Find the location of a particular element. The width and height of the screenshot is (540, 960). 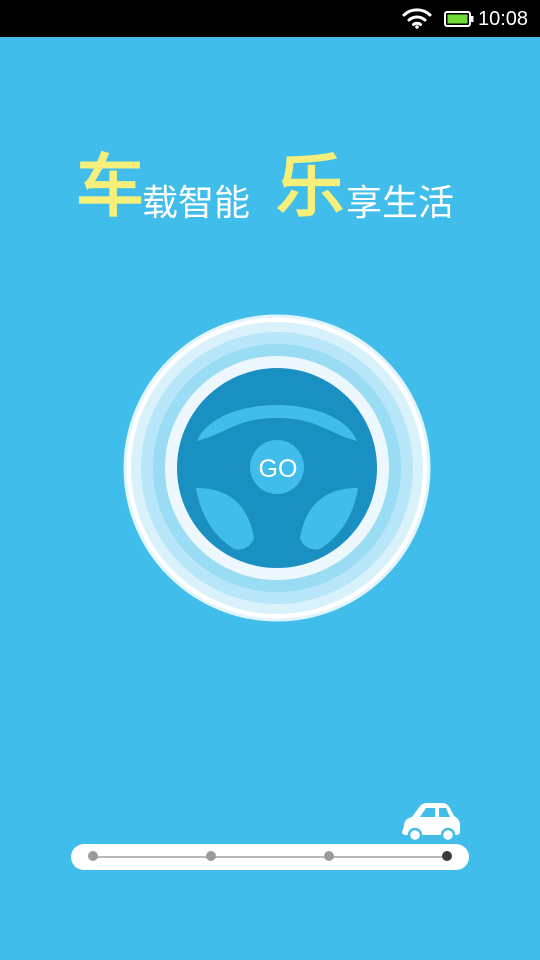

clock-time: 10:08 is located at coordinates (503, 19).